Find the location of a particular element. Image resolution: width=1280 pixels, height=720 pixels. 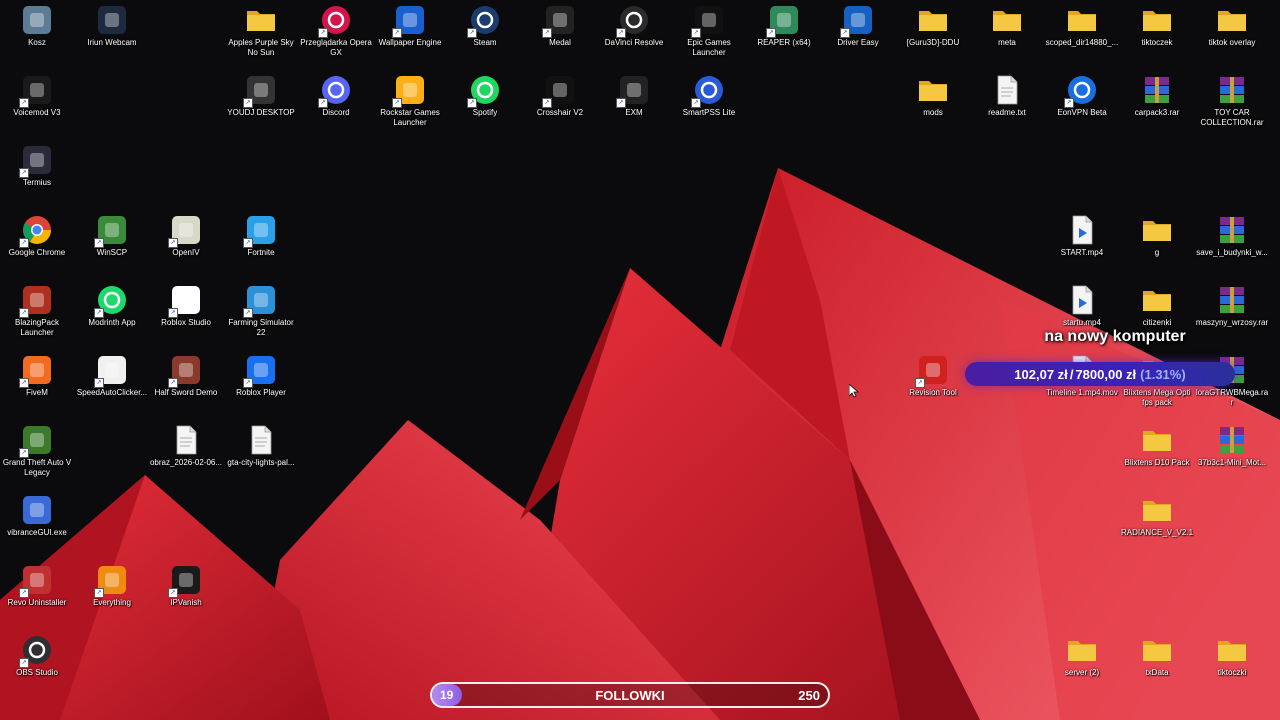

desktop-icon: ↗ Epic Games Launcher is located at coordinates (709, 29).